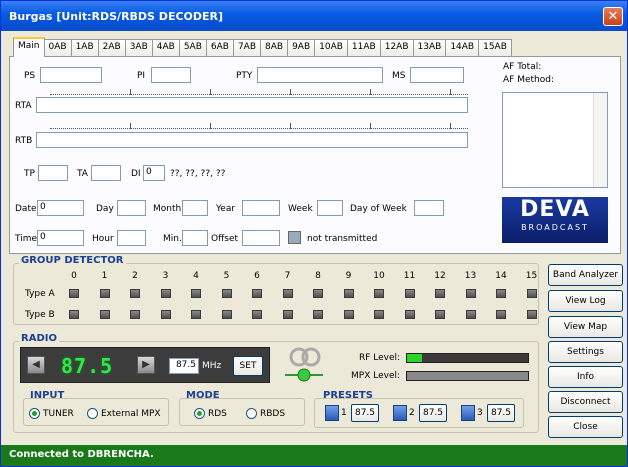 This screenshot has width=628, height=467. What do you see at coordinates (585, 402) in the screenshot?
I see `disconnect-button: Disconnect` at bounding box center [585, 402].